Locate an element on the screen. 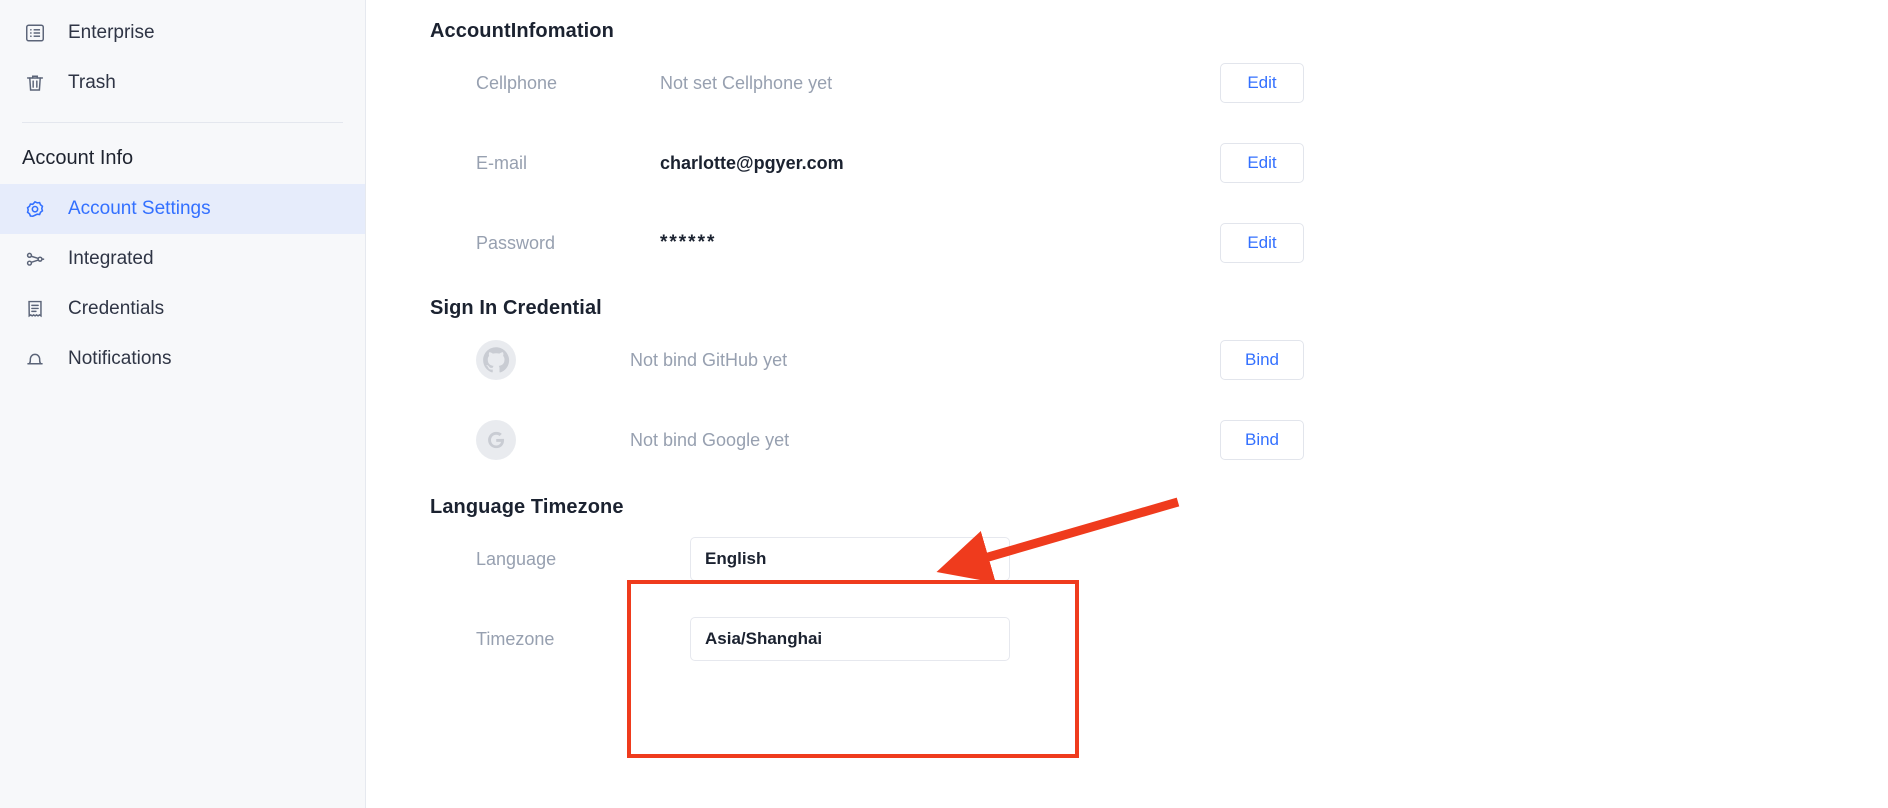 This screenshot has width=1888, height=808. row-field: Asia/Shanghai is located at coordinates (850, 639).